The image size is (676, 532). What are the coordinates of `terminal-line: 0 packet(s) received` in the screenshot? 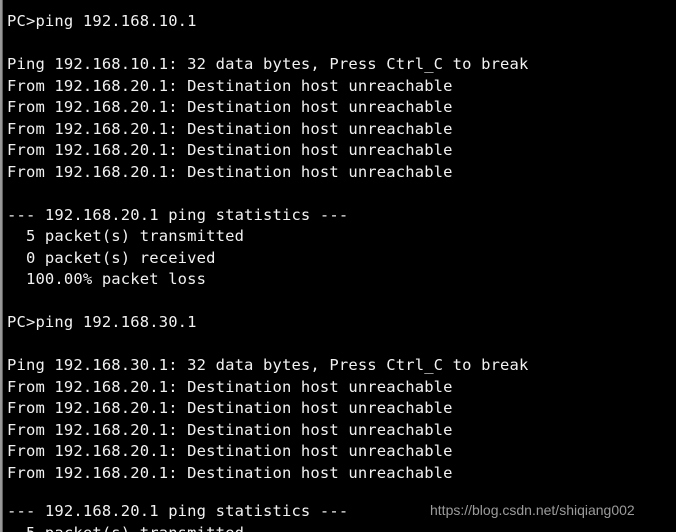 It's located at (111, 257).